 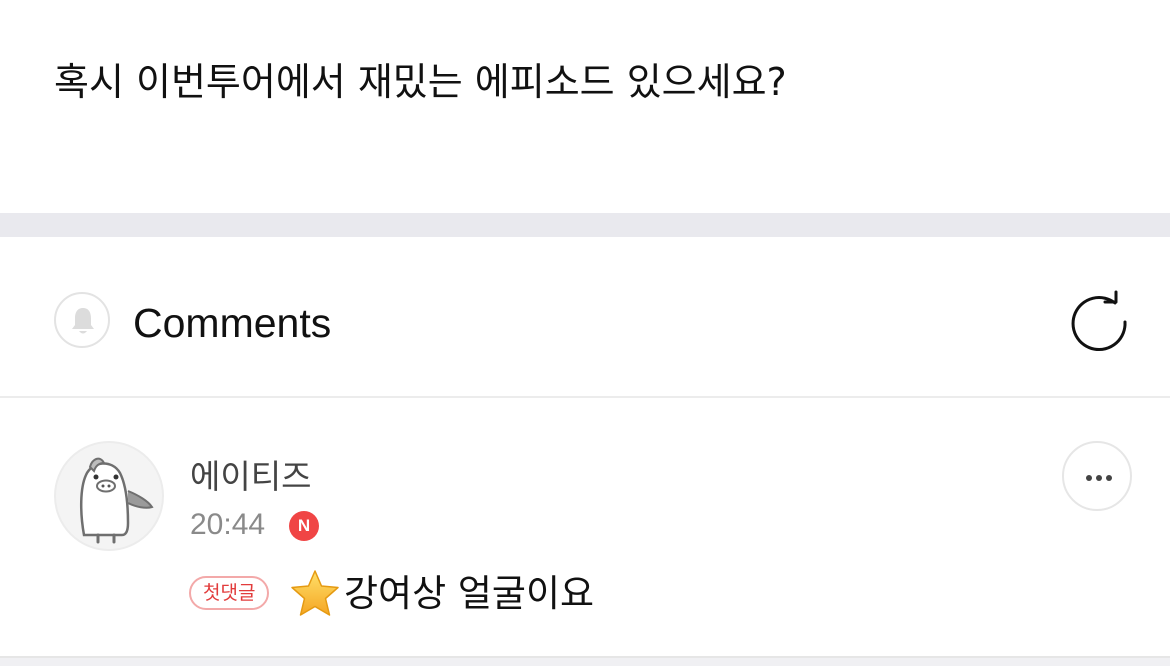 I want to click on comment-timestamp: 20:44, so click(x=228, y=524).